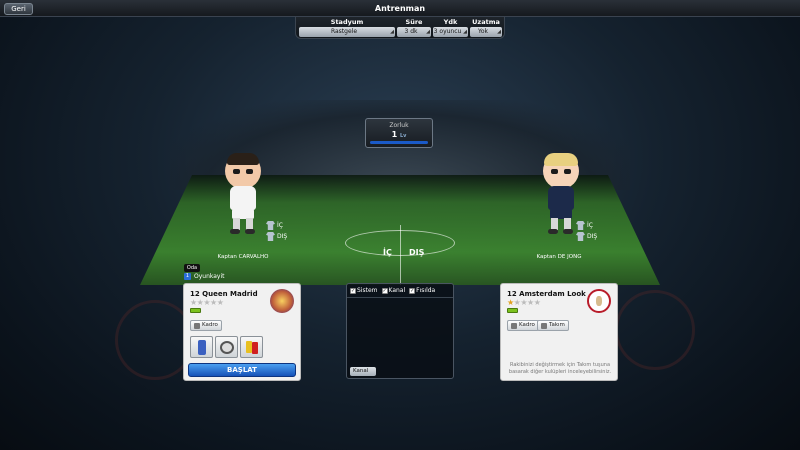  Describe the element at coordinates (206, 325) in the screenshot. I see `left-squad-button: Kadro` at that location.